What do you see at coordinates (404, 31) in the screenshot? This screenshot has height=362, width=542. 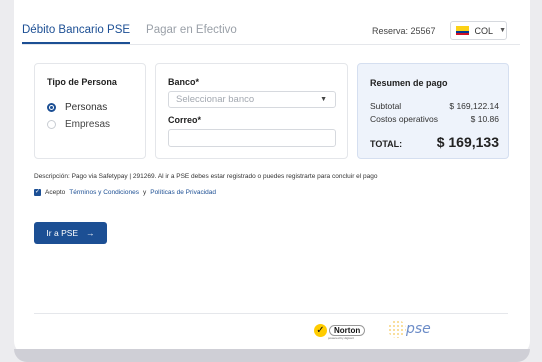 I see `reserva-number: Reserva: 25567` at bounding box center [404, 31].